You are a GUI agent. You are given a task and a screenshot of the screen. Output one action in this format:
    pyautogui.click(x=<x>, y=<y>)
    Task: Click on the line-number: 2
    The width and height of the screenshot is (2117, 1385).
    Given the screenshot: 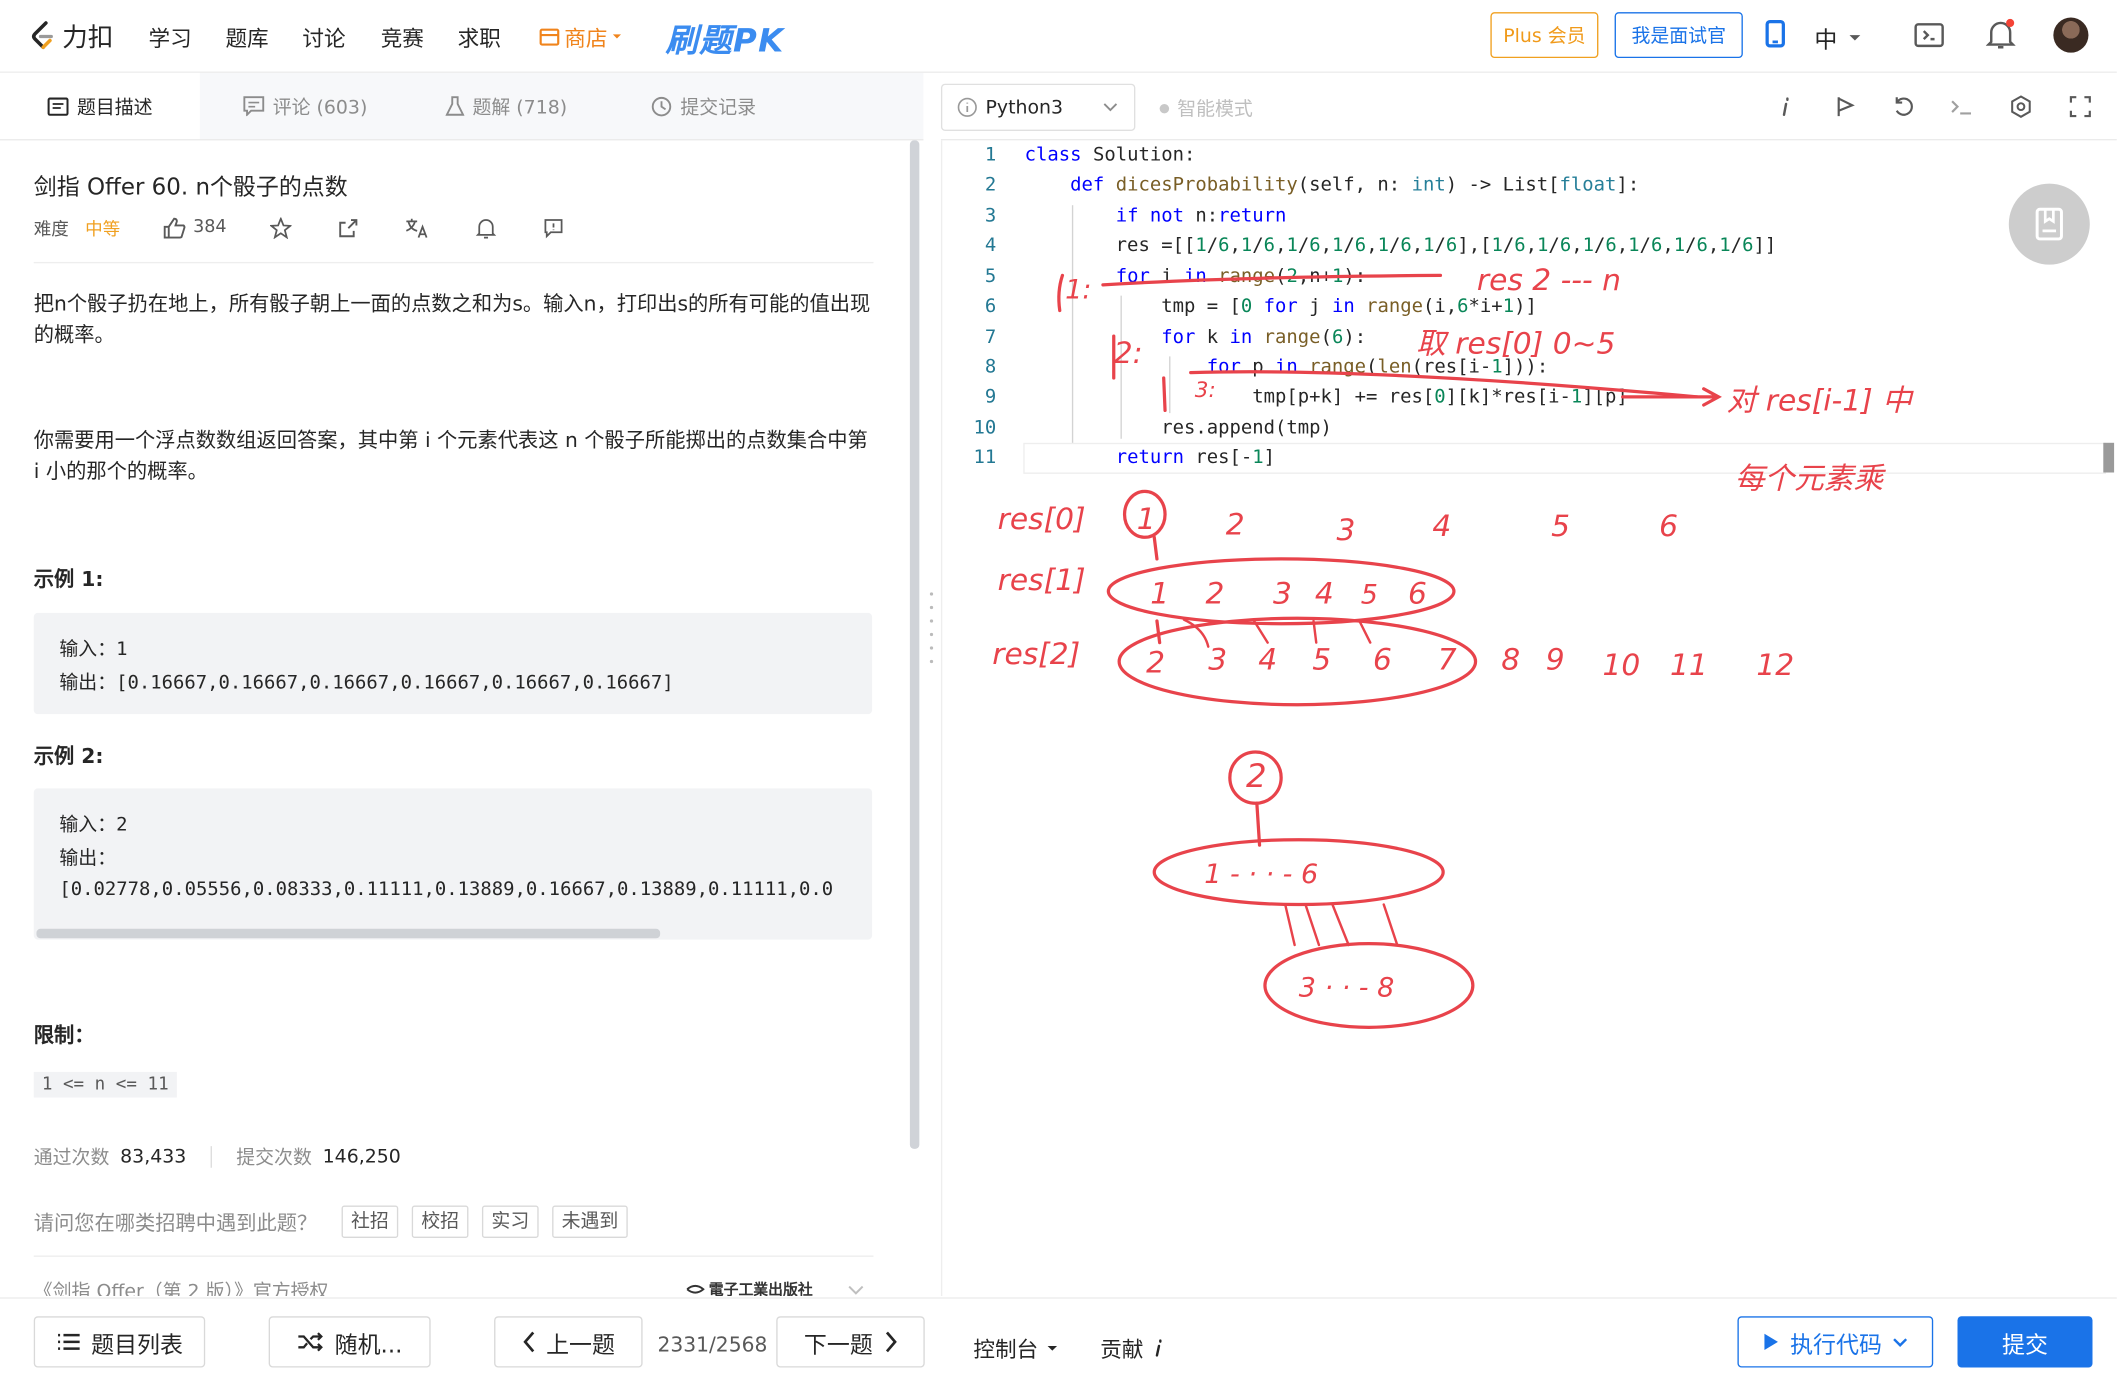 What is the action you would take?
    pyautogui.click(x=990, y=185)
    